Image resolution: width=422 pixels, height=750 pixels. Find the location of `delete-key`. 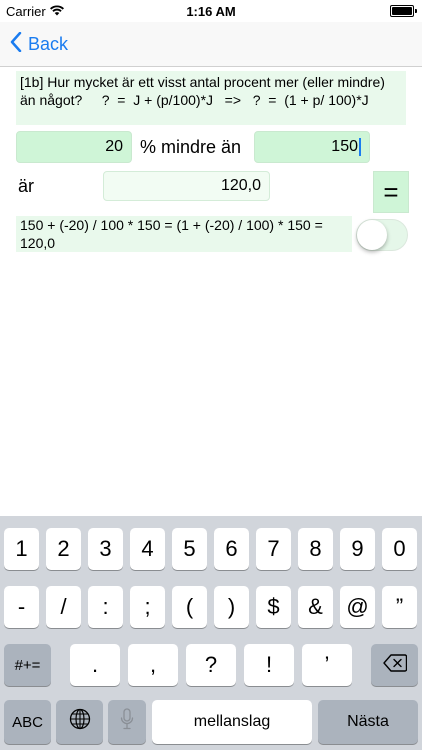

delete-key is located at coordinates (394, 665).